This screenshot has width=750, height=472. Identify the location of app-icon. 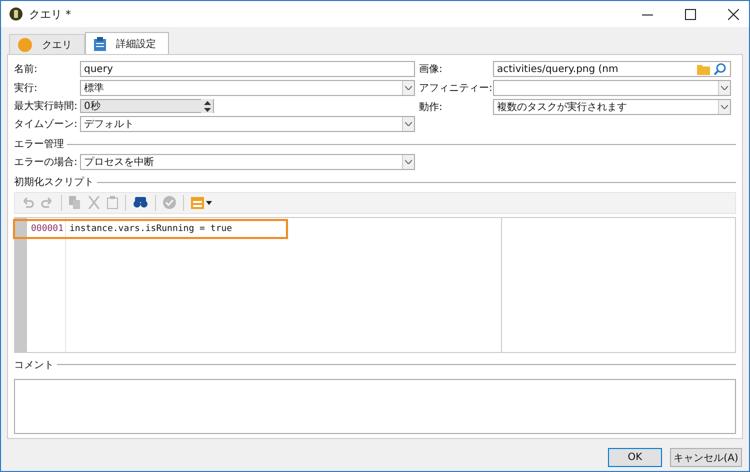
(16, 14).